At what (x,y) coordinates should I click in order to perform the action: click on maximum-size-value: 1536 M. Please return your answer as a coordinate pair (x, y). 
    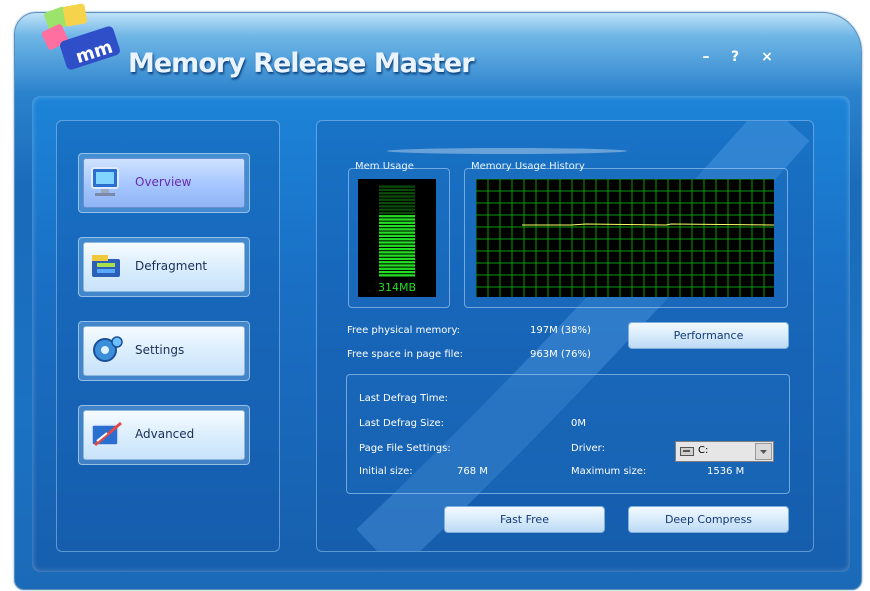
    Looking at the image, I should click on (726, 471).